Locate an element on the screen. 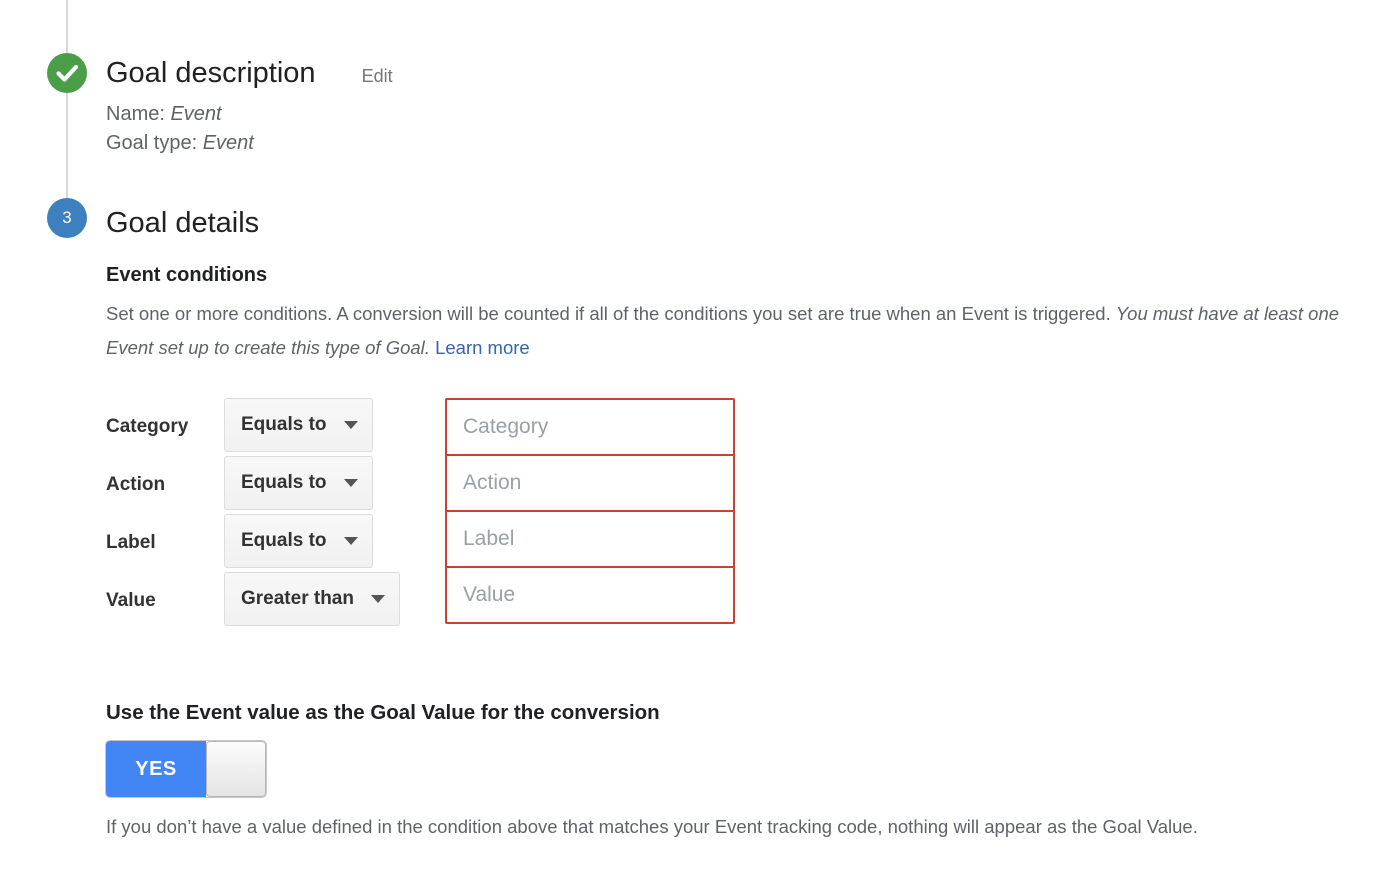 The width and height of the screenshot is (1374, 896). condition-row-label: Label Equals to is located at coordinates (242, 543).